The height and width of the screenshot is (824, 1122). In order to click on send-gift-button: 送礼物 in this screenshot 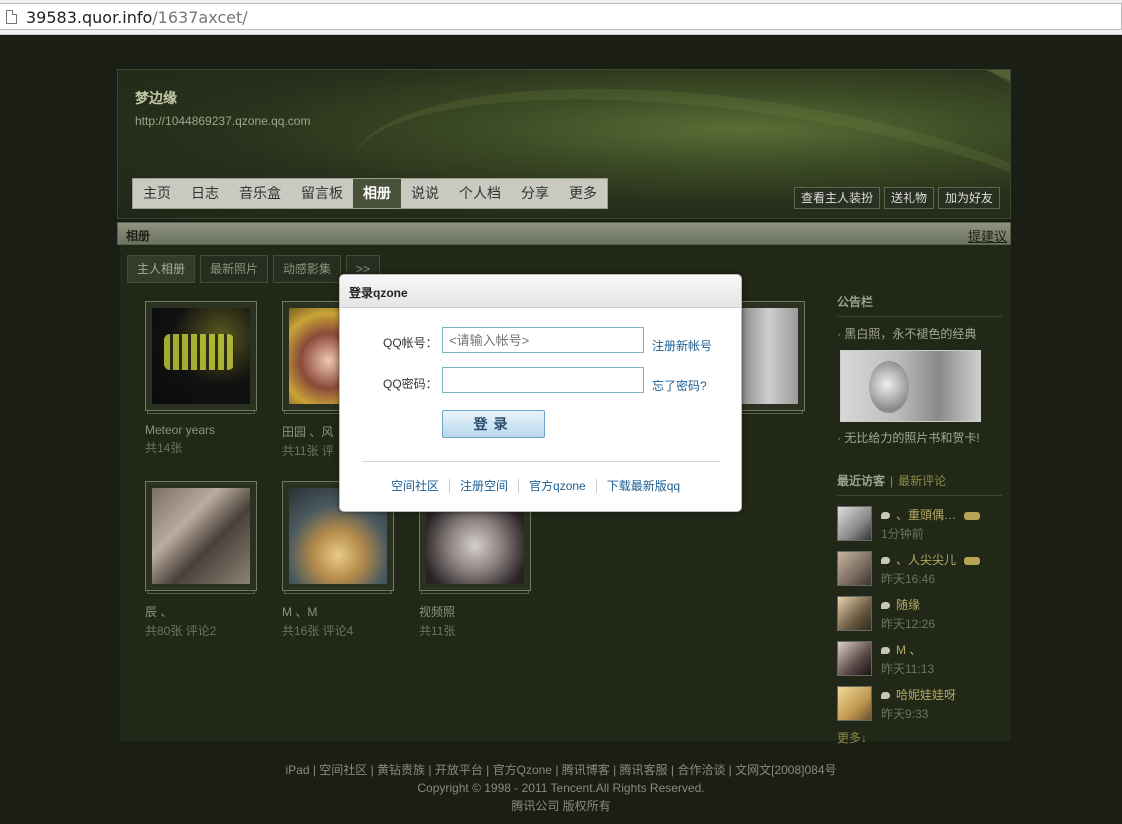, I will do `click(908, 198)`.